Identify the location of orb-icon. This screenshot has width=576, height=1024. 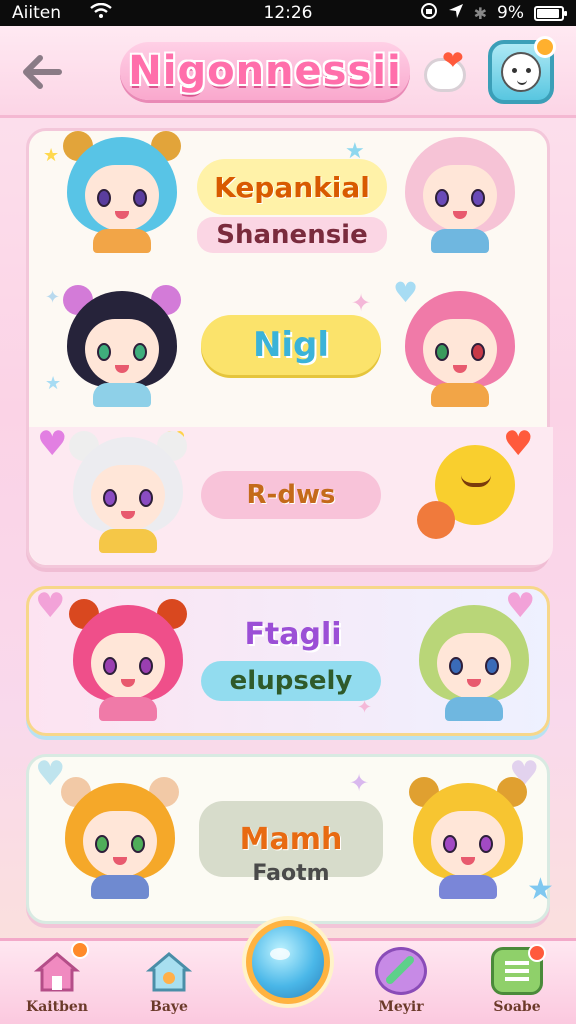
(280, 954).